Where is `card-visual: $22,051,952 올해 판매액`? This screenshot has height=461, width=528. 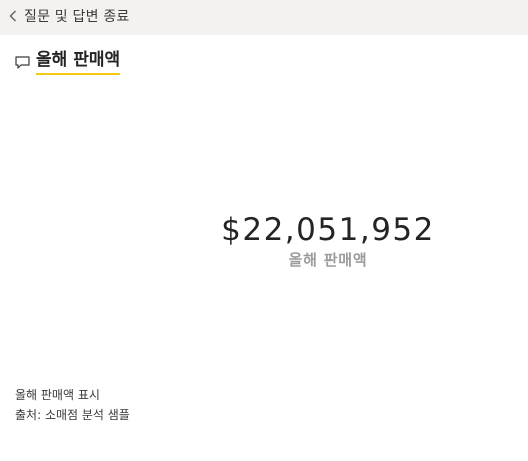
card-visual: $22,051,952 올해 판매액 is located at coordinates (264, 240).